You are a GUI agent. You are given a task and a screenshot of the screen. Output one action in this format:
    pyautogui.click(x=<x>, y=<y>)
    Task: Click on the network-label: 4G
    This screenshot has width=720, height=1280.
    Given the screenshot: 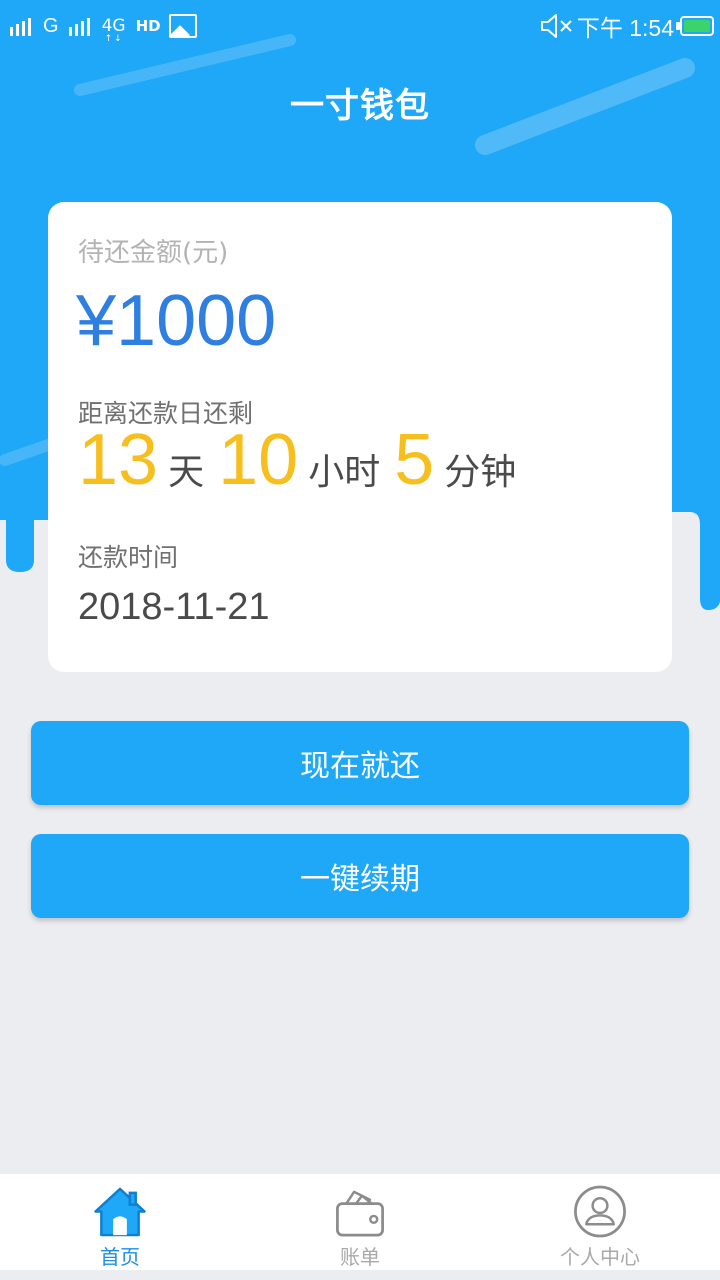 What is the action you would take?
    pyautogui.click(x=113, y=25)
    